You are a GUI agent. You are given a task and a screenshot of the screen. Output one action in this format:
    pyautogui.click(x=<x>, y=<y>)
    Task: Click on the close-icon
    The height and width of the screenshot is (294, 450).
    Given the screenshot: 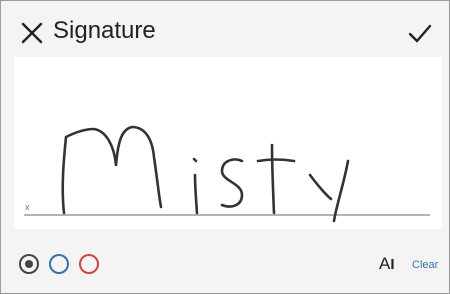 What is the action you would take?
    pyautogui.click(x=32, y=33)
    